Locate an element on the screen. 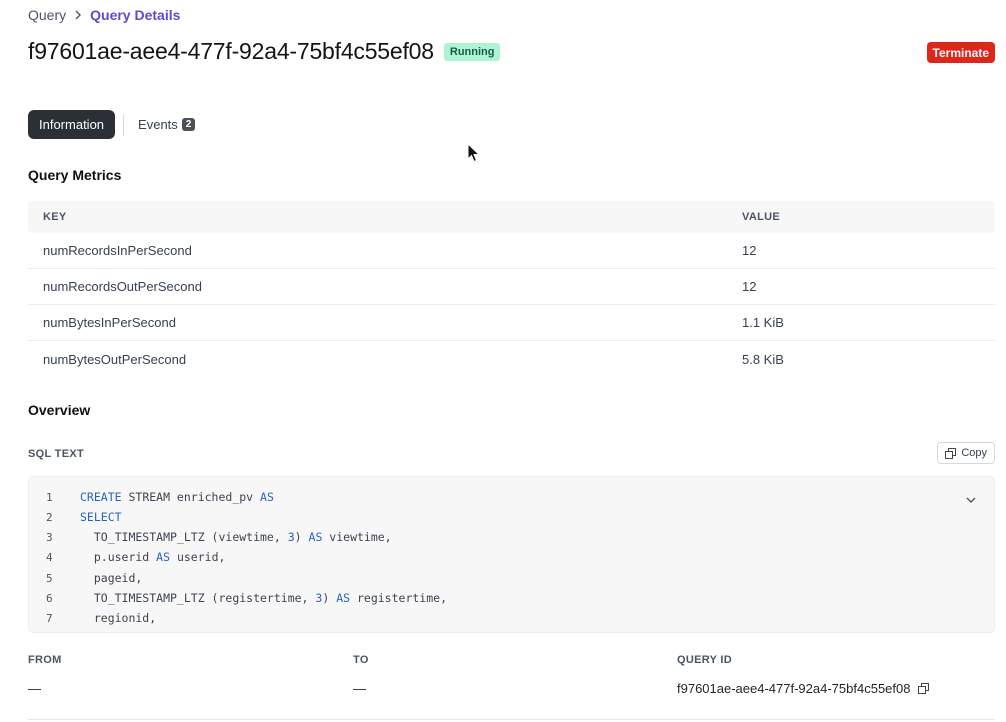  line-number: 5 is located at coordinates (49, 578).